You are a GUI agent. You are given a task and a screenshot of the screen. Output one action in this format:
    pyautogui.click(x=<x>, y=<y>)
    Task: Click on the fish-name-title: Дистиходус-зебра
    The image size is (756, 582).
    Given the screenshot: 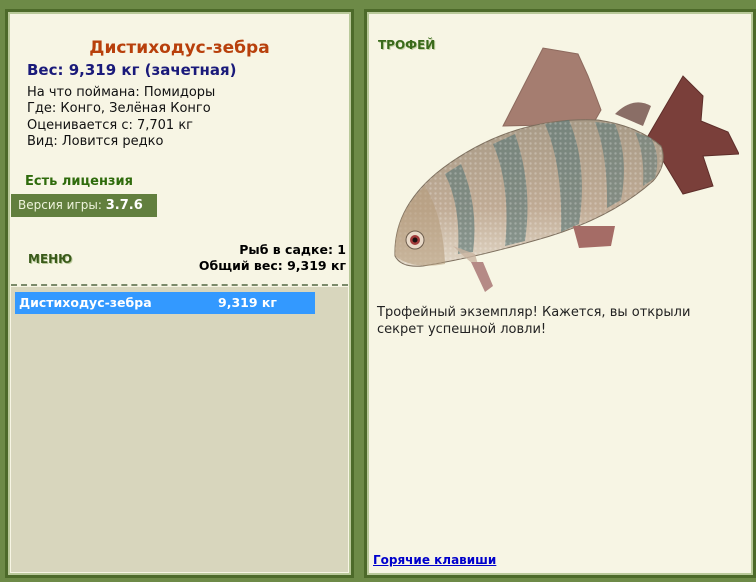 What is the action you would take?
    pyautogui.click(x=179, y=48)
    